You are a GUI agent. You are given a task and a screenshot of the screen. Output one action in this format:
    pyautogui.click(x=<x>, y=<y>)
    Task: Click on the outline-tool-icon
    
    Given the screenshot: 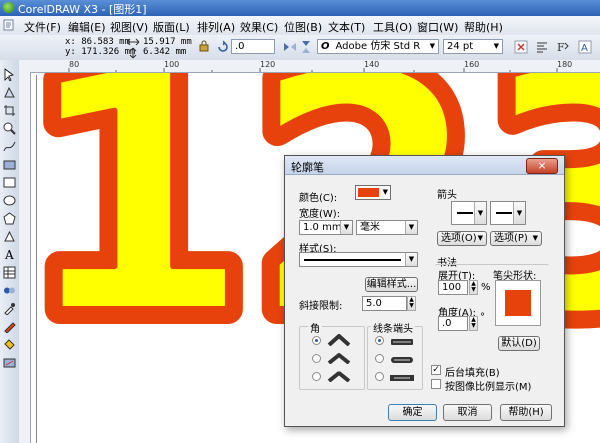 What is the action you would take?
    pyautogui.click(x=9, y=327)
    